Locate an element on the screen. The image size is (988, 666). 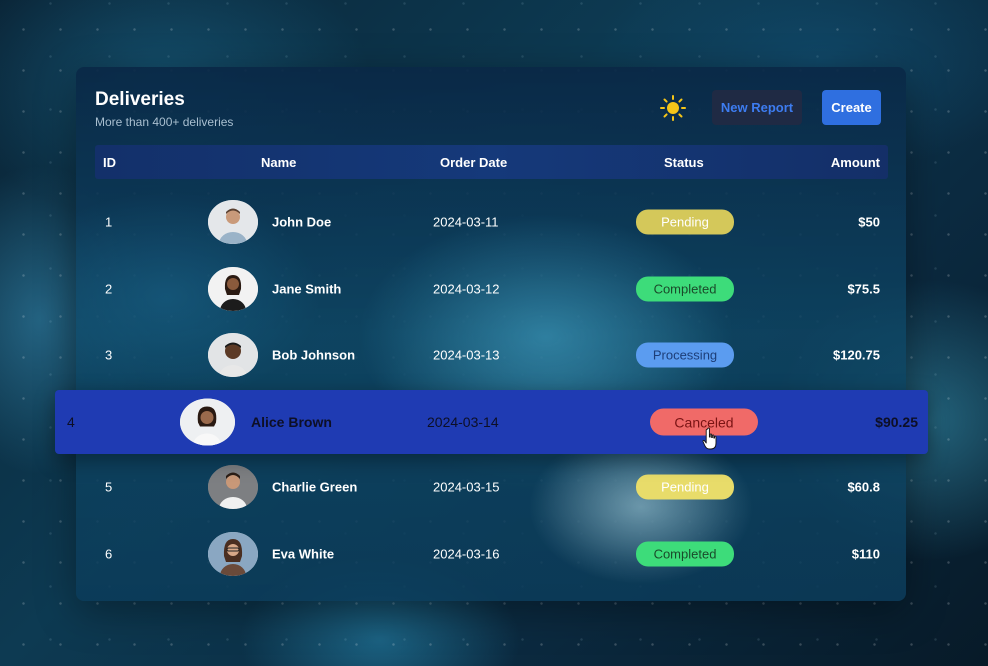
column-header-id: ID is located at coordinates (109, 162).